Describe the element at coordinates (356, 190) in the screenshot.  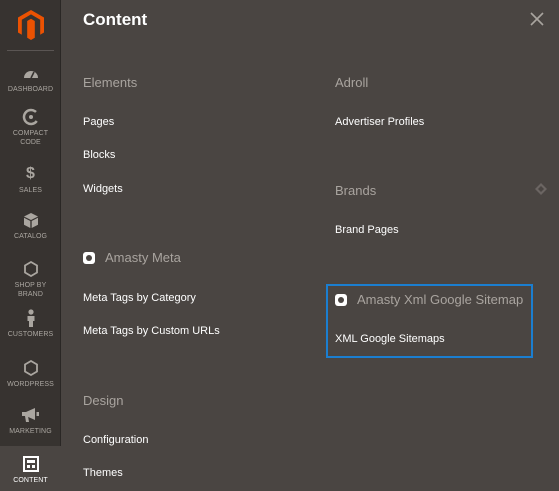
I see `section-brands-title: Brands` at that location.